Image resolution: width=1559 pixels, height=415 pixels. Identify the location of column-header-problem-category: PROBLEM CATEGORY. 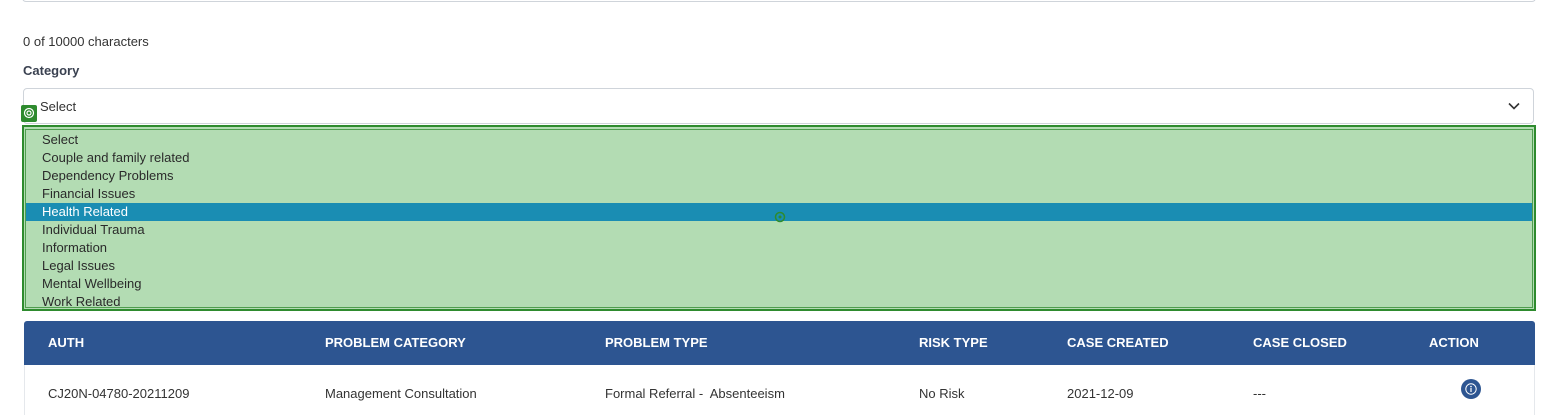
(395, 342).